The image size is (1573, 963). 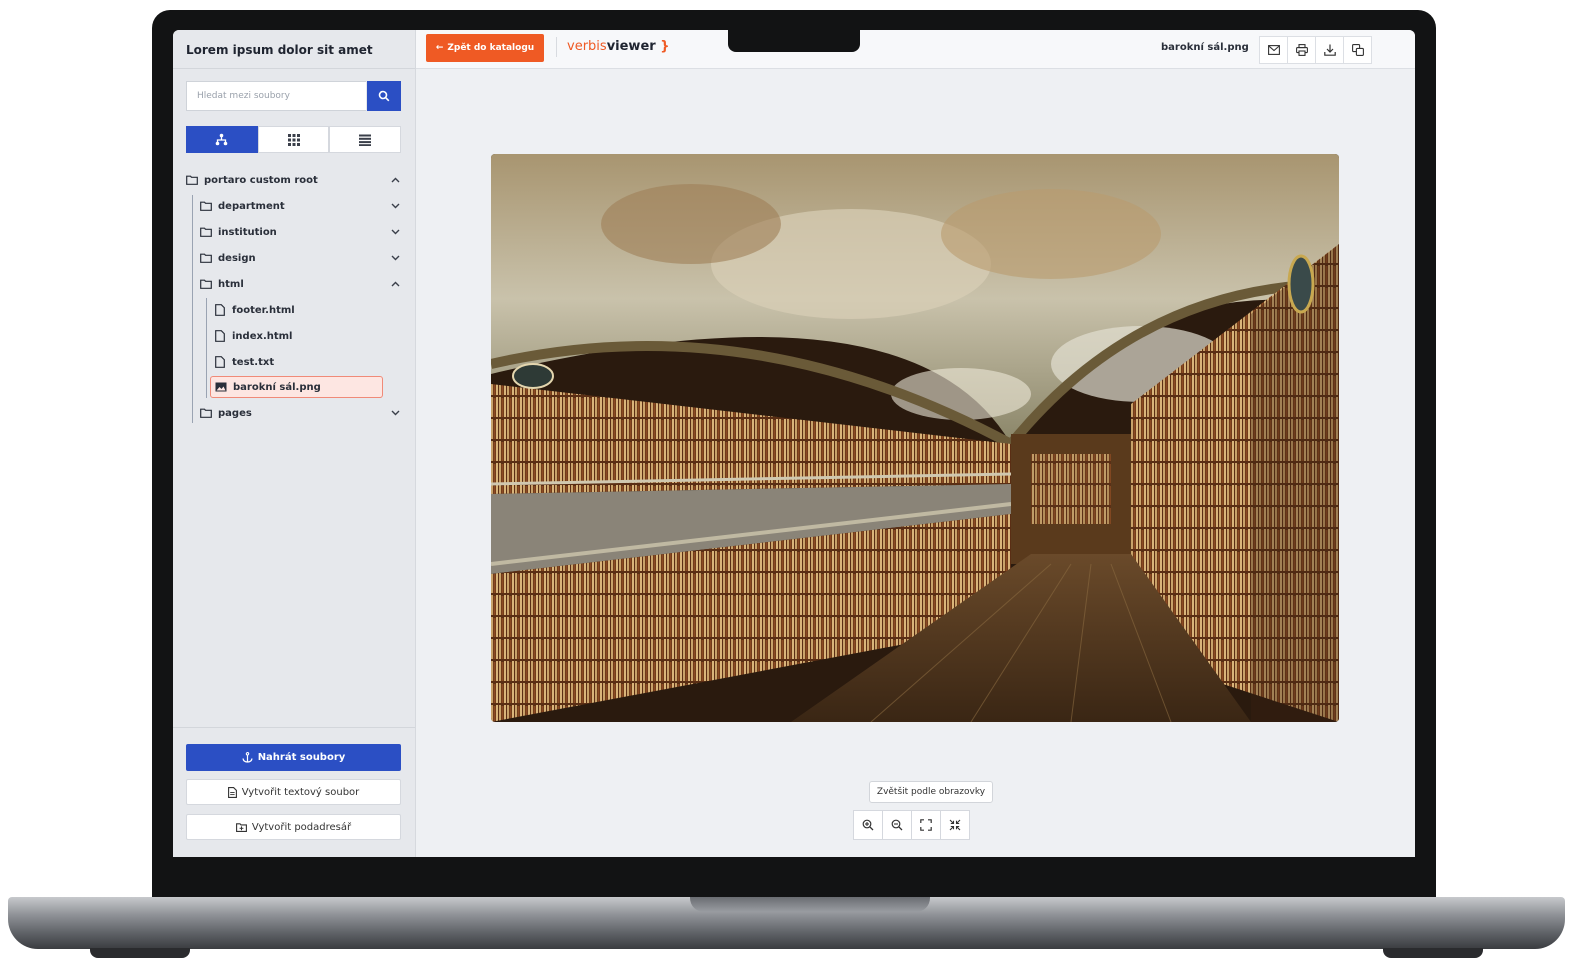 I want to click on zoom-controls, so click(x=911, y=825).